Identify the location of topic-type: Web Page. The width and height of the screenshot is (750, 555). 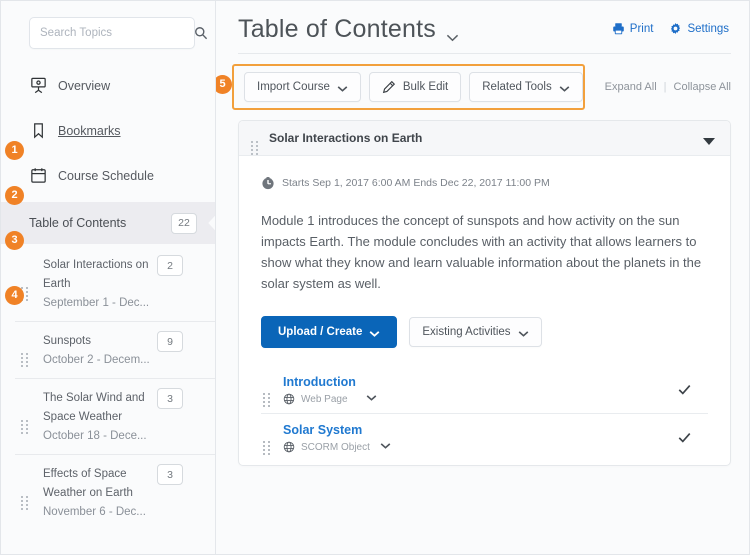
(324, 399).